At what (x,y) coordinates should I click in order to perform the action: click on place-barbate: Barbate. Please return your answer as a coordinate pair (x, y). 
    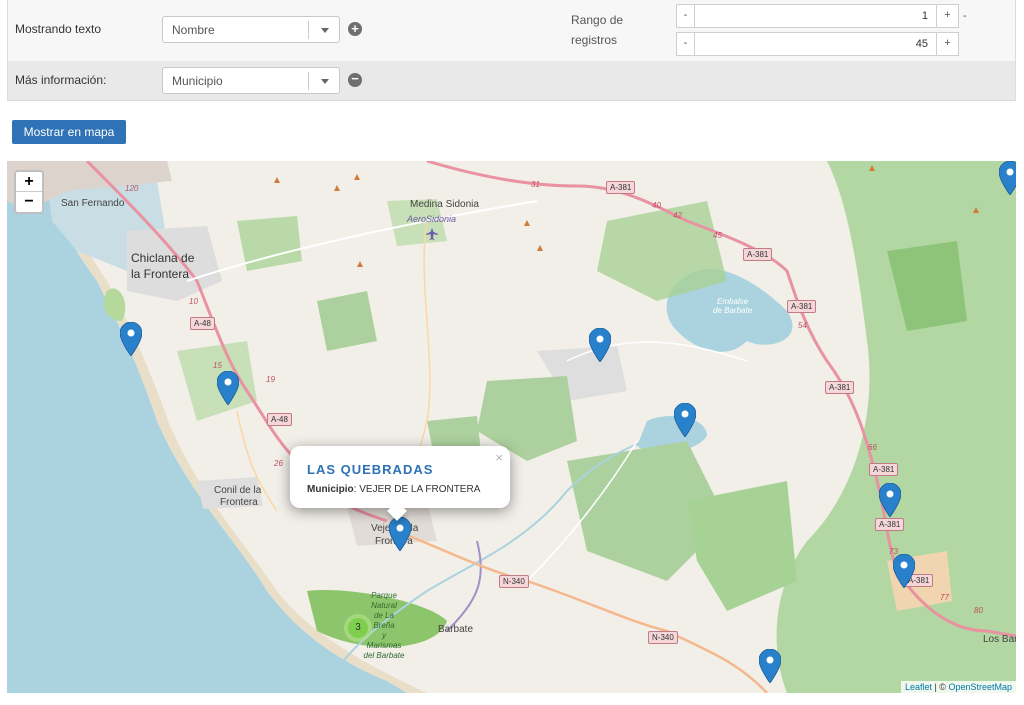
    Looking at the image, I should click on (456, 629).